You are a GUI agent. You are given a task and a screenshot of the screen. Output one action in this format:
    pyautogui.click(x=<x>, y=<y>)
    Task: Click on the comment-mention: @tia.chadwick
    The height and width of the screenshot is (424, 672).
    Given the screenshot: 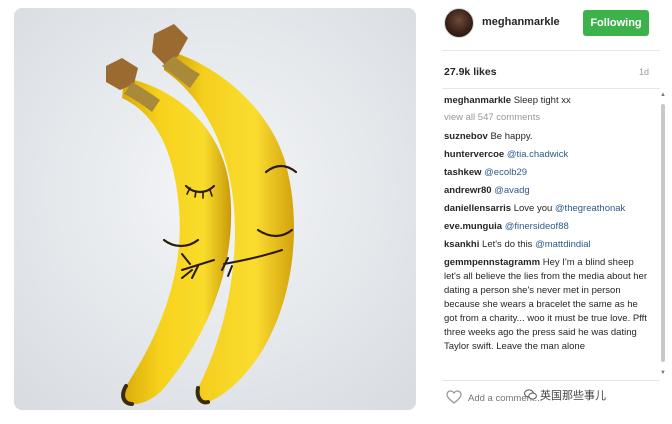 What is the action you would take?
    pyautogui.click(x=537, y=154)
    